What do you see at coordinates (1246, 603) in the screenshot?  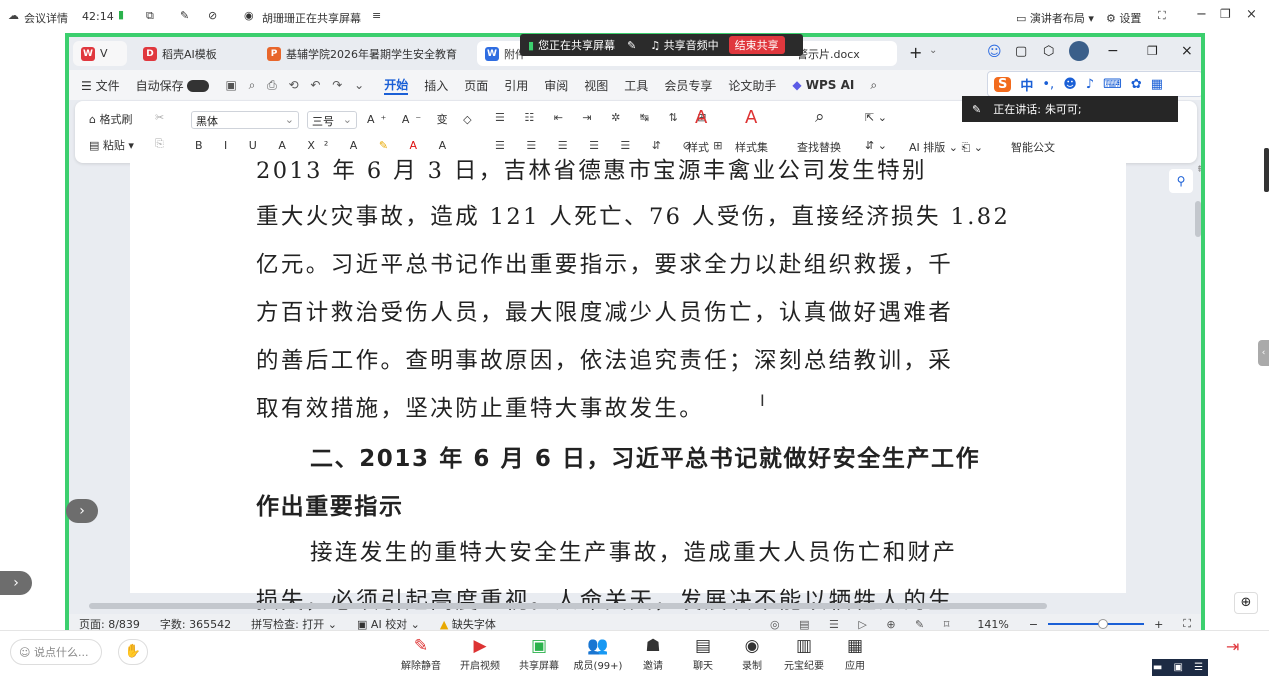 I see `zoom-view-icon: ⊕` at bounding box center [1246, 603].